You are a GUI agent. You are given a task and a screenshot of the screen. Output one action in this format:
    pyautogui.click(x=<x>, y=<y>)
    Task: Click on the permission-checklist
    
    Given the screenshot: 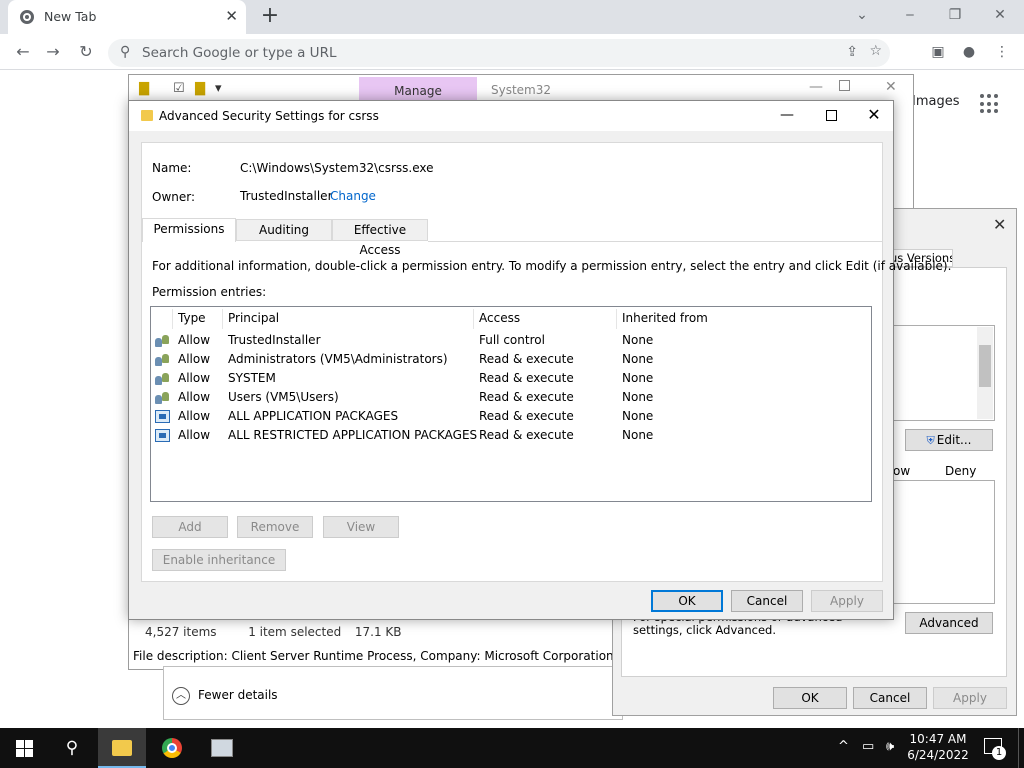 What is the action you would take?
    pyautogui.click(x=944, y=542)
    